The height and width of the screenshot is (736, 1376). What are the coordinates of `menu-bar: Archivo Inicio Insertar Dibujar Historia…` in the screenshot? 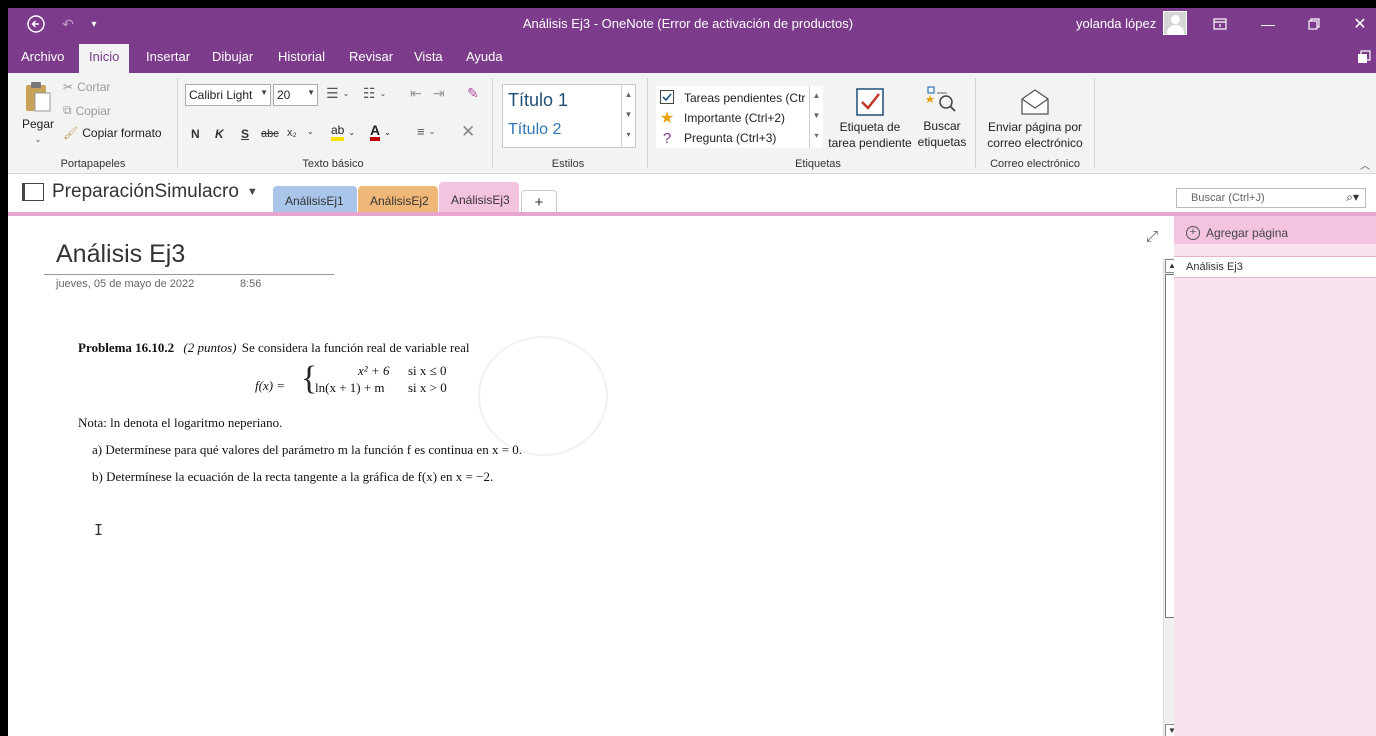 It's located at (692, 57).